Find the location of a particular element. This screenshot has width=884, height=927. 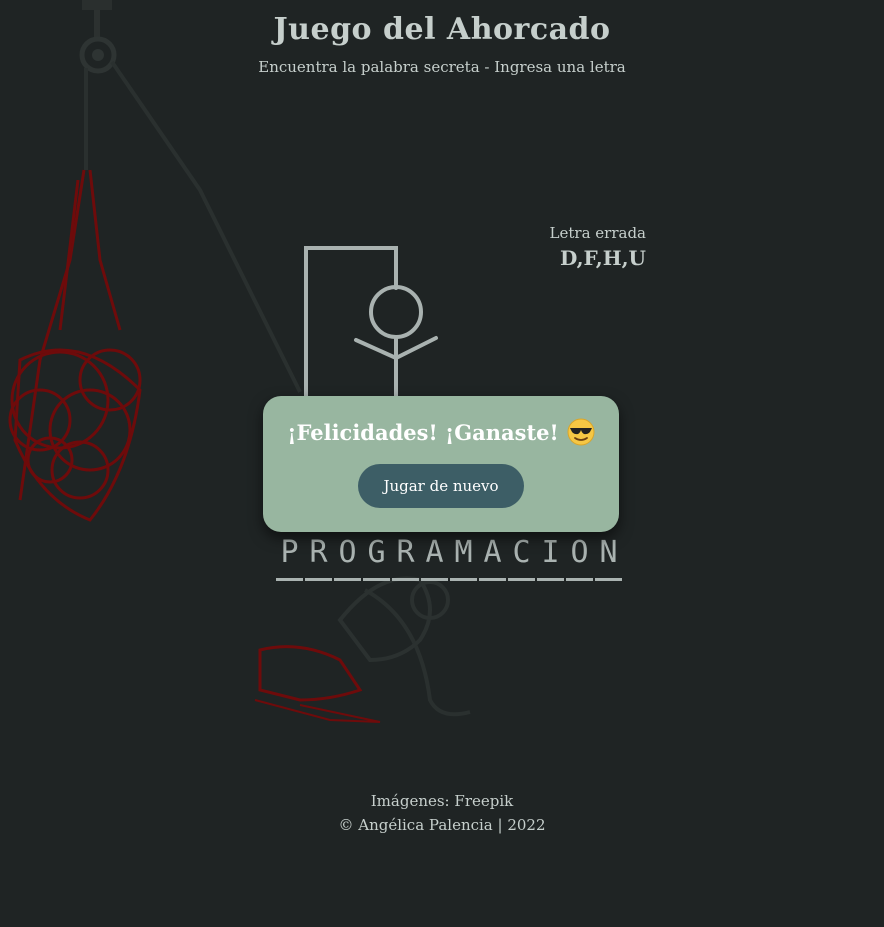

win-message: ¡Felicidades! ¡Ganaste! is located at coordinates (423, 432).